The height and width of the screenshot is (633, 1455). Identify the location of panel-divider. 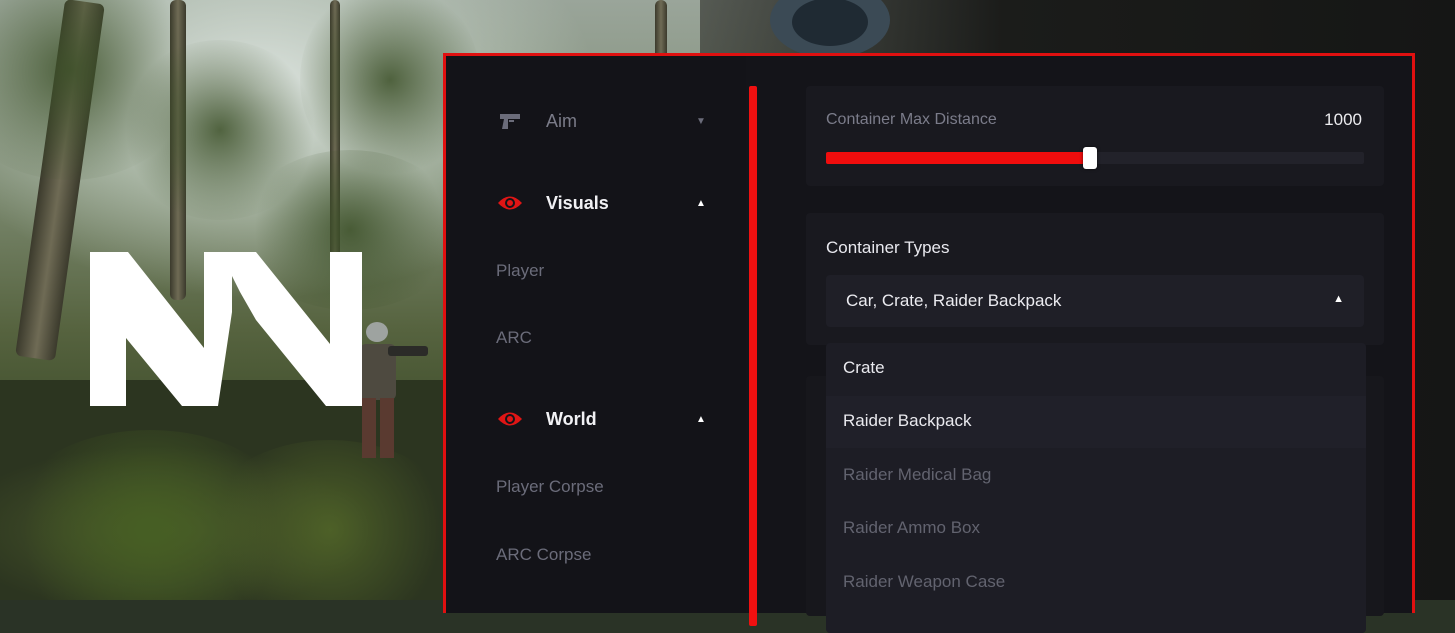
(753, 356).